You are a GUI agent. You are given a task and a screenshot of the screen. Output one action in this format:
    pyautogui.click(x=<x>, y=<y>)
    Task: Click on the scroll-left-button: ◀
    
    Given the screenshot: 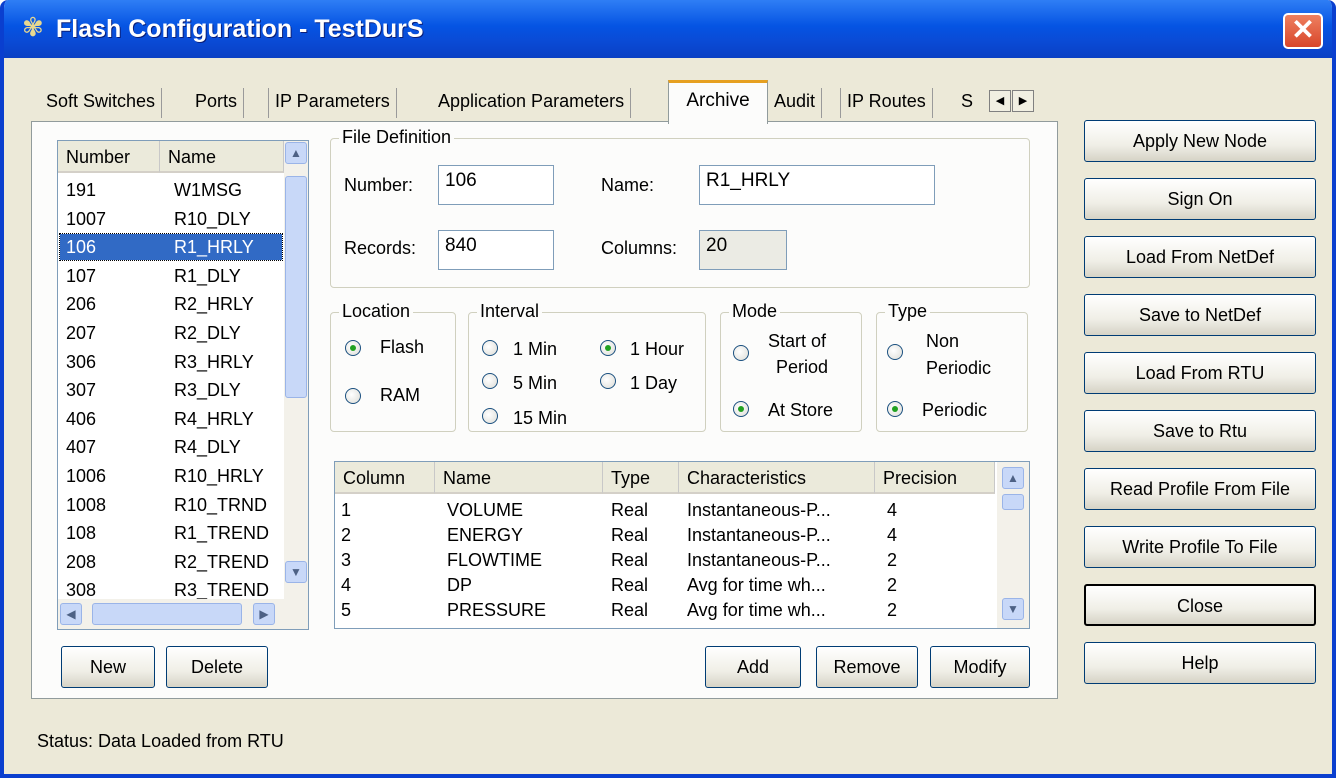 What is the action you would take?
    pyautogui.click(x=71, y=614)
    